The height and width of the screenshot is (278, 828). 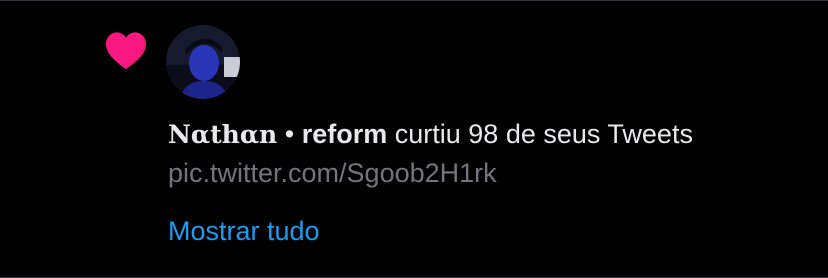 I want to click on show-all-link: Mostrar tudo, so click(x=244, y=231).